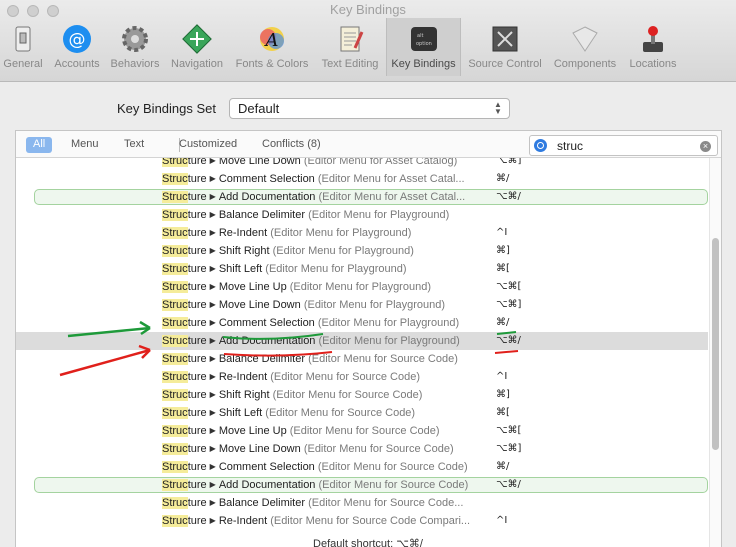 The image size is (736, 547). I want to click on command-action: Add Documentation, so click(267, 485).